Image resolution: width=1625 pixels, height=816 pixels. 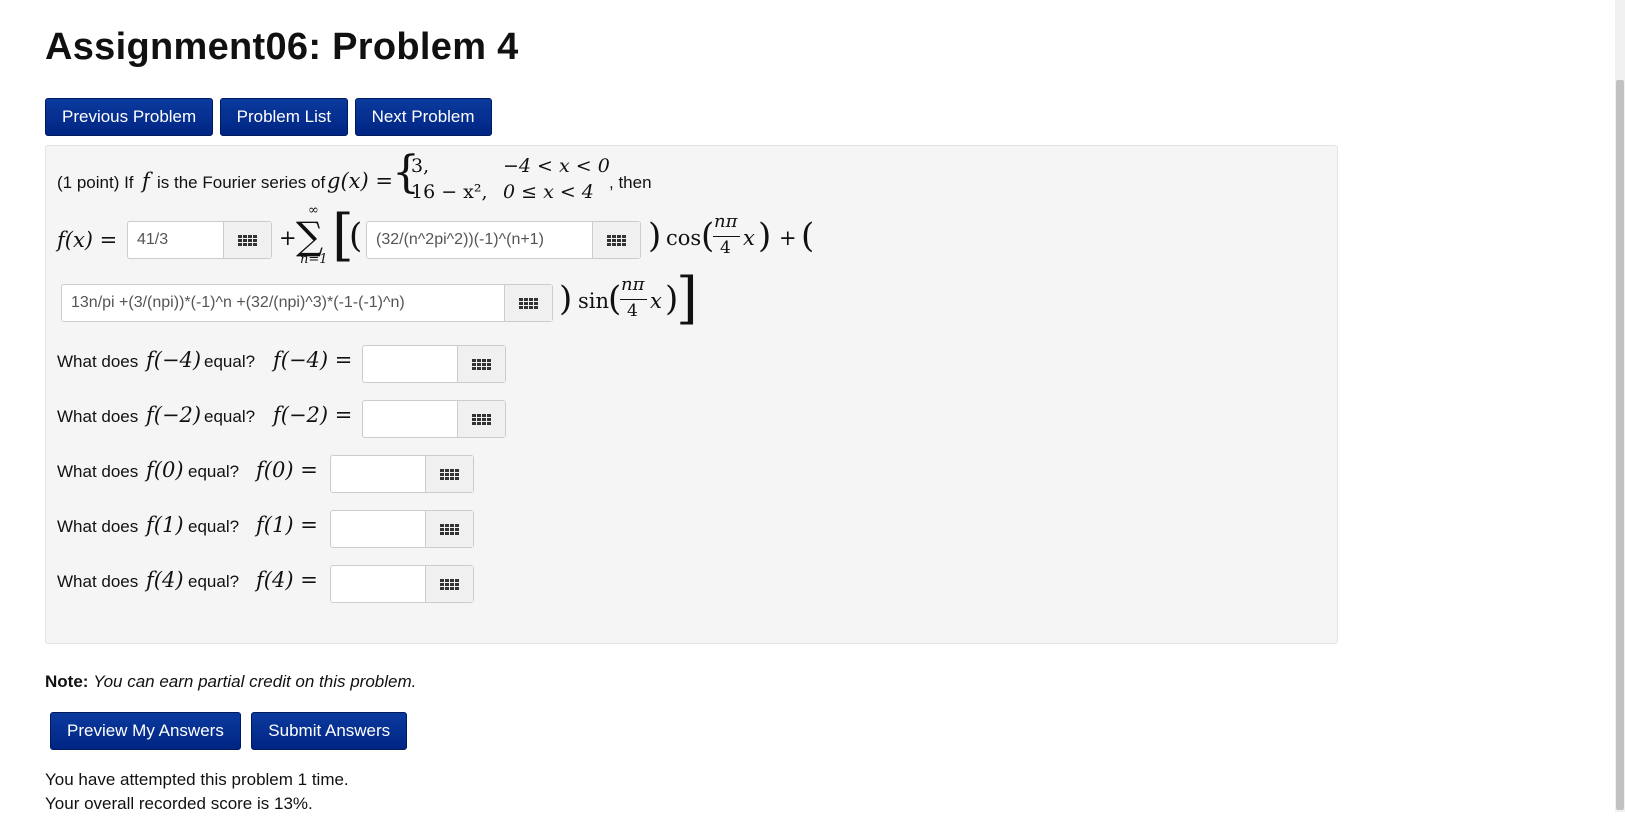 I want to click on f-of-x: f(x) =, so click(x=87, y=240).